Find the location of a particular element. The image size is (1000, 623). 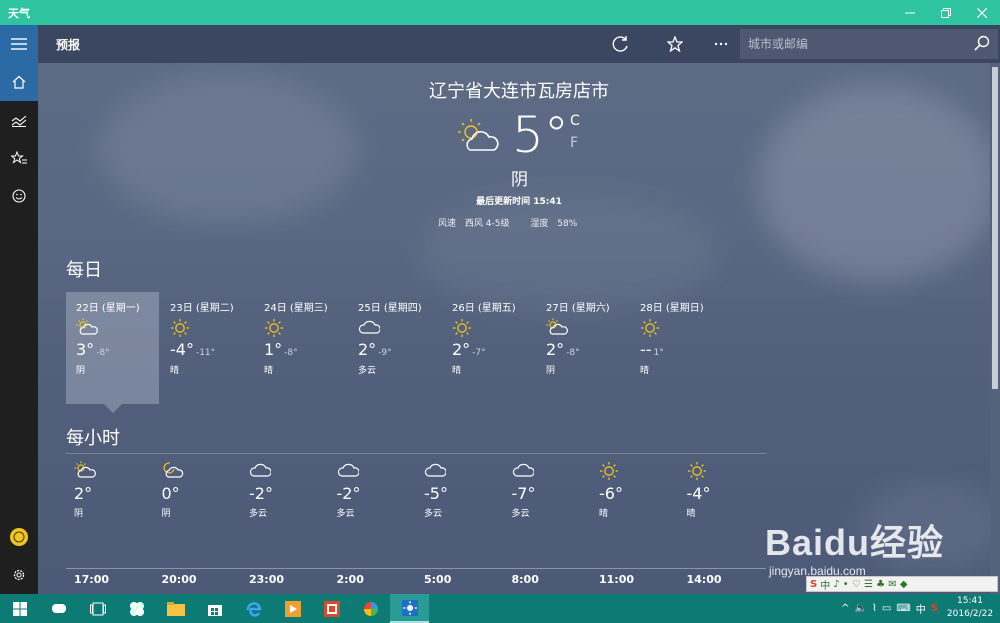

wind-value: 西风 4-5级 is located at coordinates (487, 224).